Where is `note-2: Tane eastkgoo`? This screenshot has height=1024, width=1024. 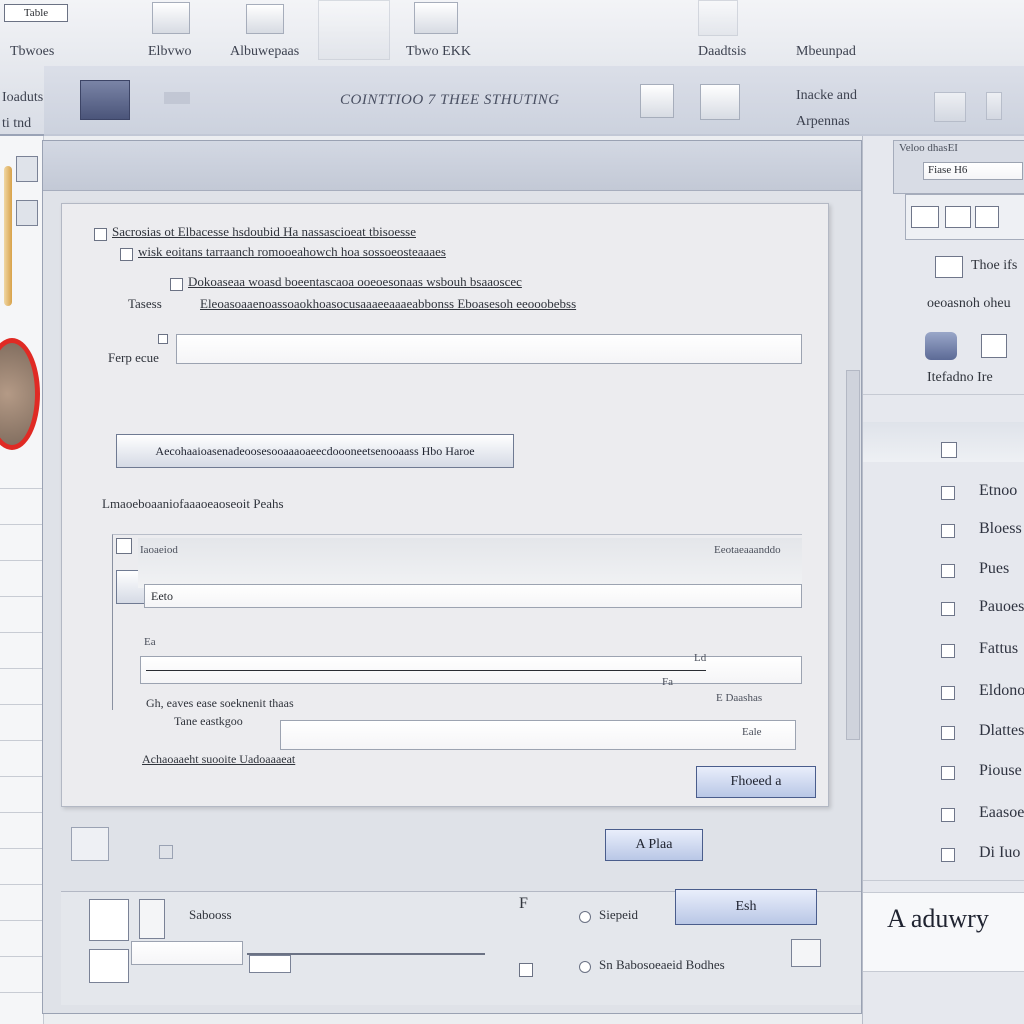 note-2: Tane eastkgoo is located at coordinates (208, 721).